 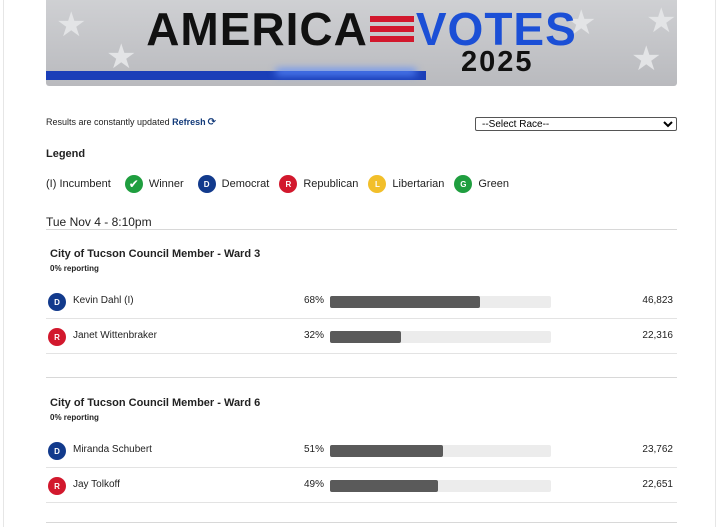 I want to click on legend-item-winner: ✔ Winner, so click(x=154, y=184).